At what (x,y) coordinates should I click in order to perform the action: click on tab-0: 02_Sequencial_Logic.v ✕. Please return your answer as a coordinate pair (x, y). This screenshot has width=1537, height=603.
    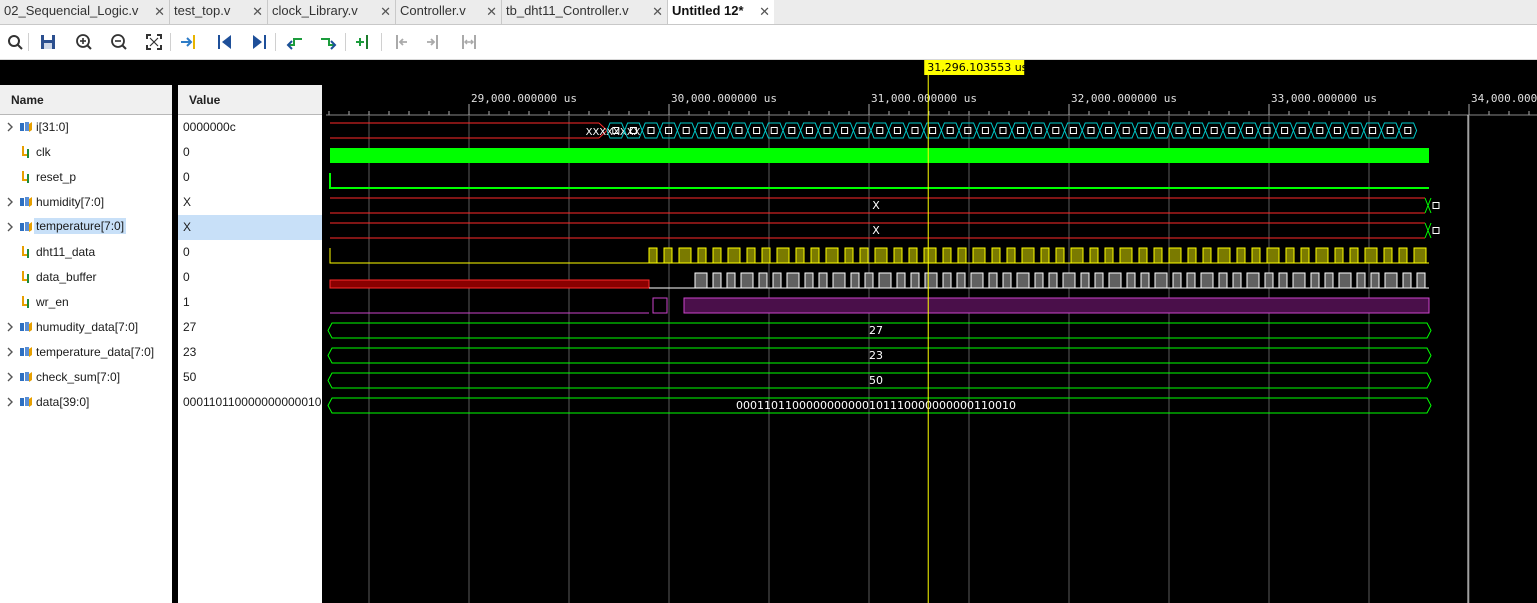
    Looking at the image, I should click on (85, 12).